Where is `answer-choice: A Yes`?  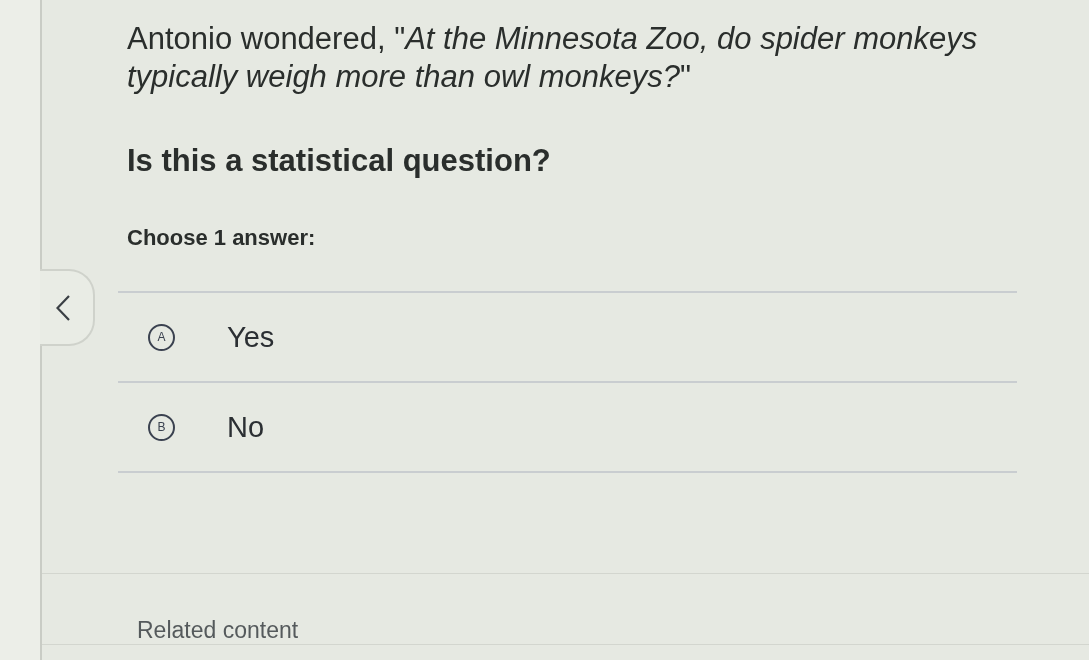
answer-choice: A Yes is located at coordinates (567, 337).